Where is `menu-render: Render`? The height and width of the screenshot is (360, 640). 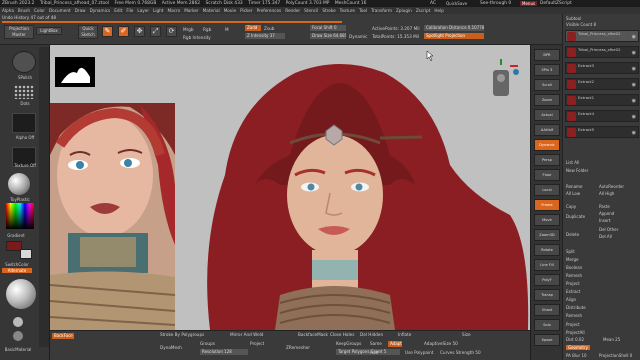 menu-render: Render is located at coordinates (292, 10).